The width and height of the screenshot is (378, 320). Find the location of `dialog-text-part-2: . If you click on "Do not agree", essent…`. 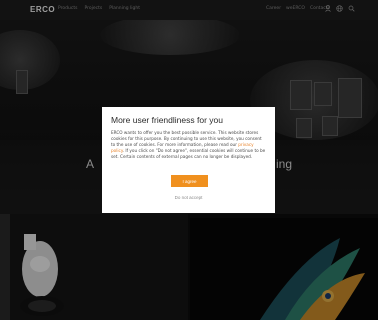

dialog-text-part-2: . If you click on "Do not agree", essent… is located at coordinates (188, 154).